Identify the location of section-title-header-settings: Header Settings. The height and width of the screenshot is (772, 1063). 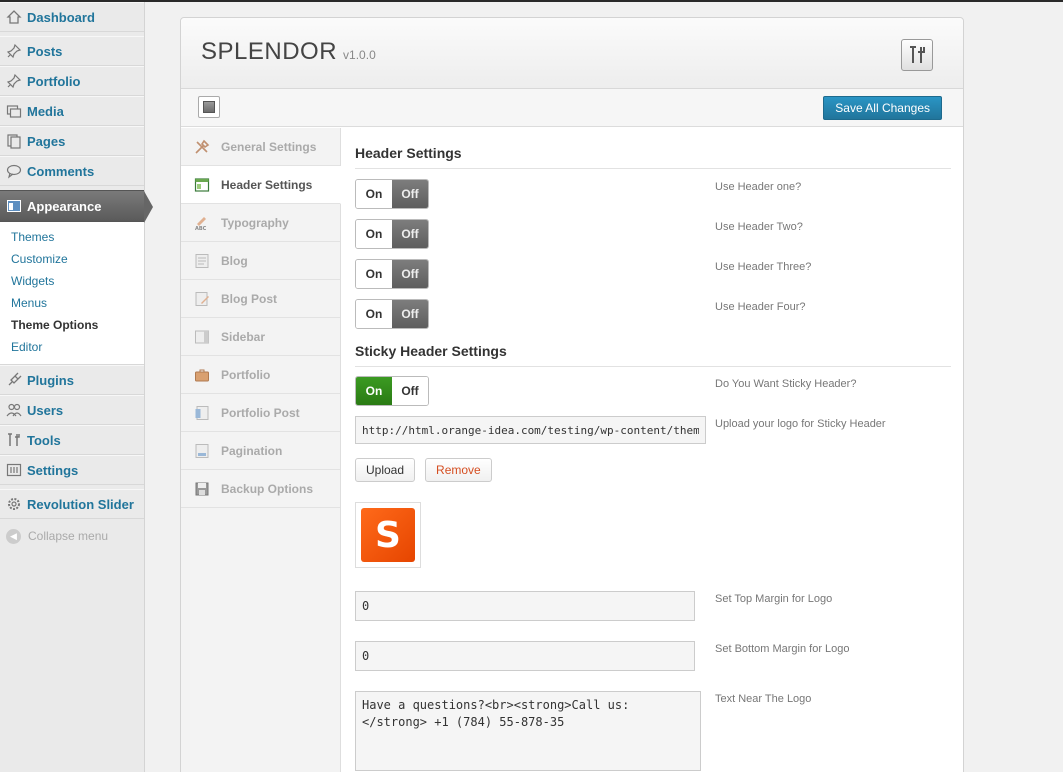
(653, 148).